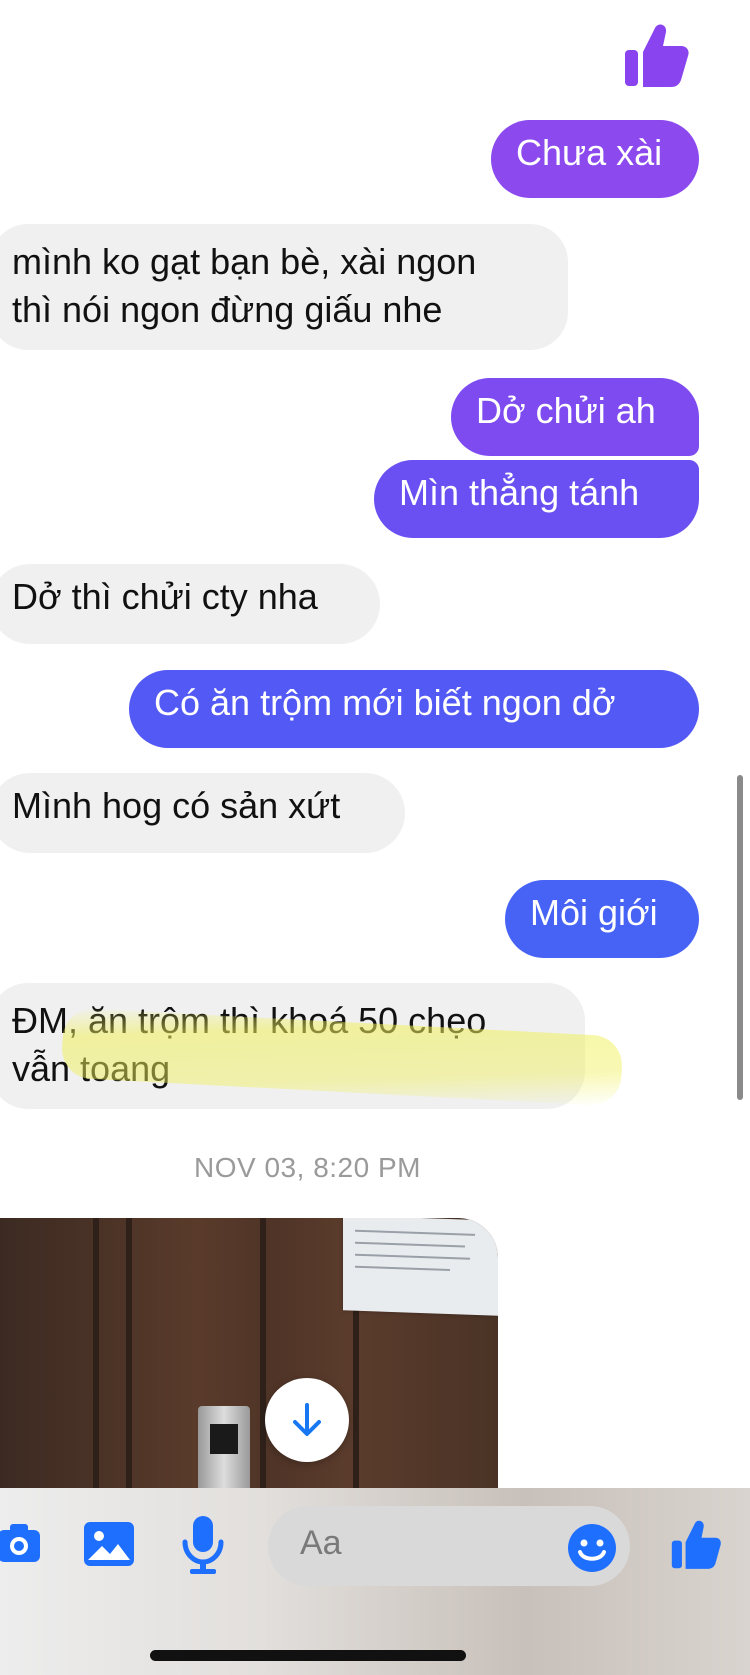 This screenshot has height=1675, width=750. I want to click on message-text: Mìn thẳng tánh, so click(519, 492).